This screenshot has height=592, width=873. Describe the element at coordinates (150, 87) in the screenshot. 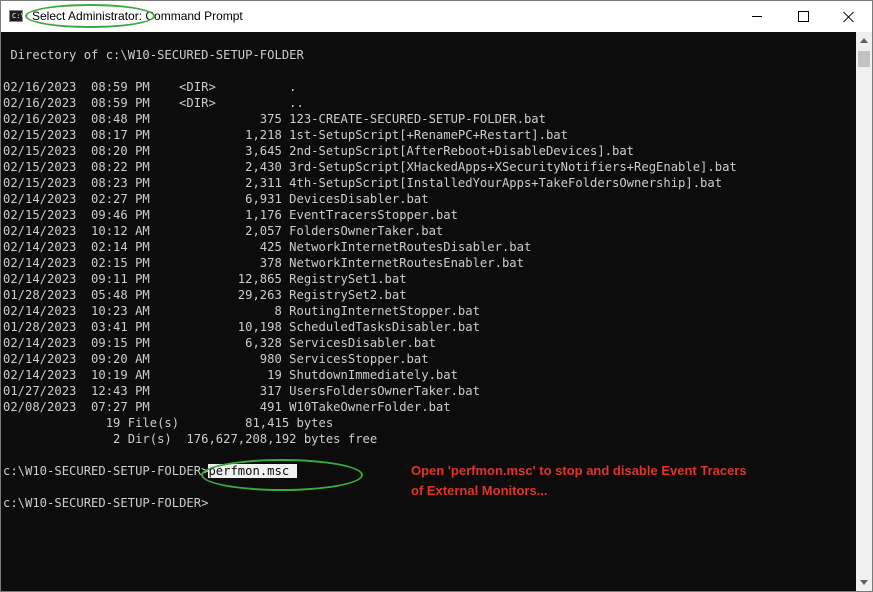

I see `directory-entry: 02/16/2023 08:59 PM <DIR> .` at that location.